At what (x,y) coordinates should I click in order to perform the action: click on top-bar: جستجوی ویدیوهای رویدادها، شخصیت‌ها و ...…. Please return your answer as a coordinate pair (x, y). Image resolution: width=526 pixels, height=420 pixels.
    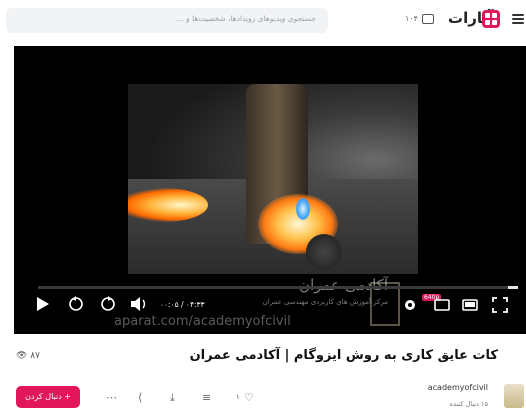
    Looking at the image, I should click on (263, 20).